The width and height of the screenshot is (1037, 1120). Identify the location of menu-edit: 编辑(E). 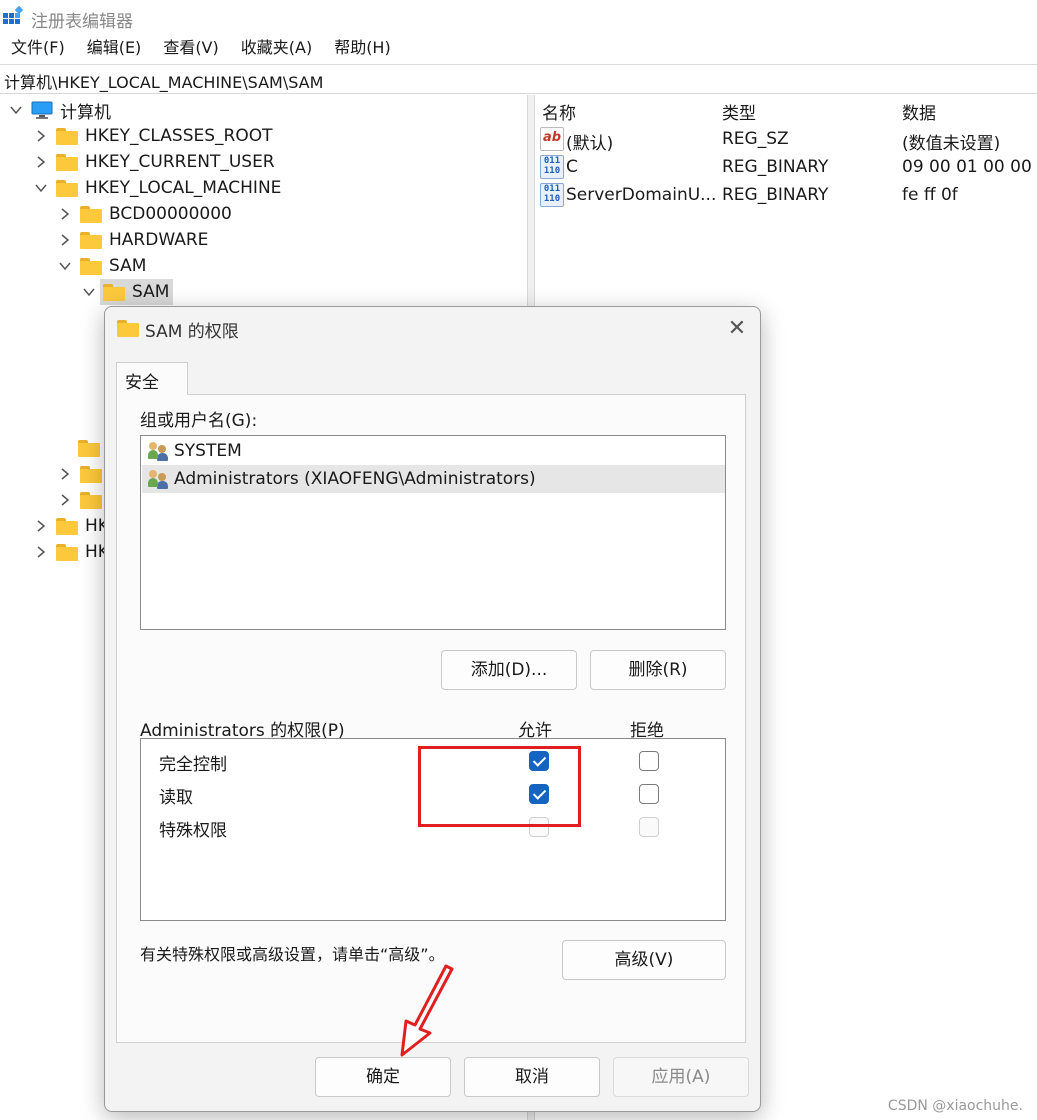
(114, 49).